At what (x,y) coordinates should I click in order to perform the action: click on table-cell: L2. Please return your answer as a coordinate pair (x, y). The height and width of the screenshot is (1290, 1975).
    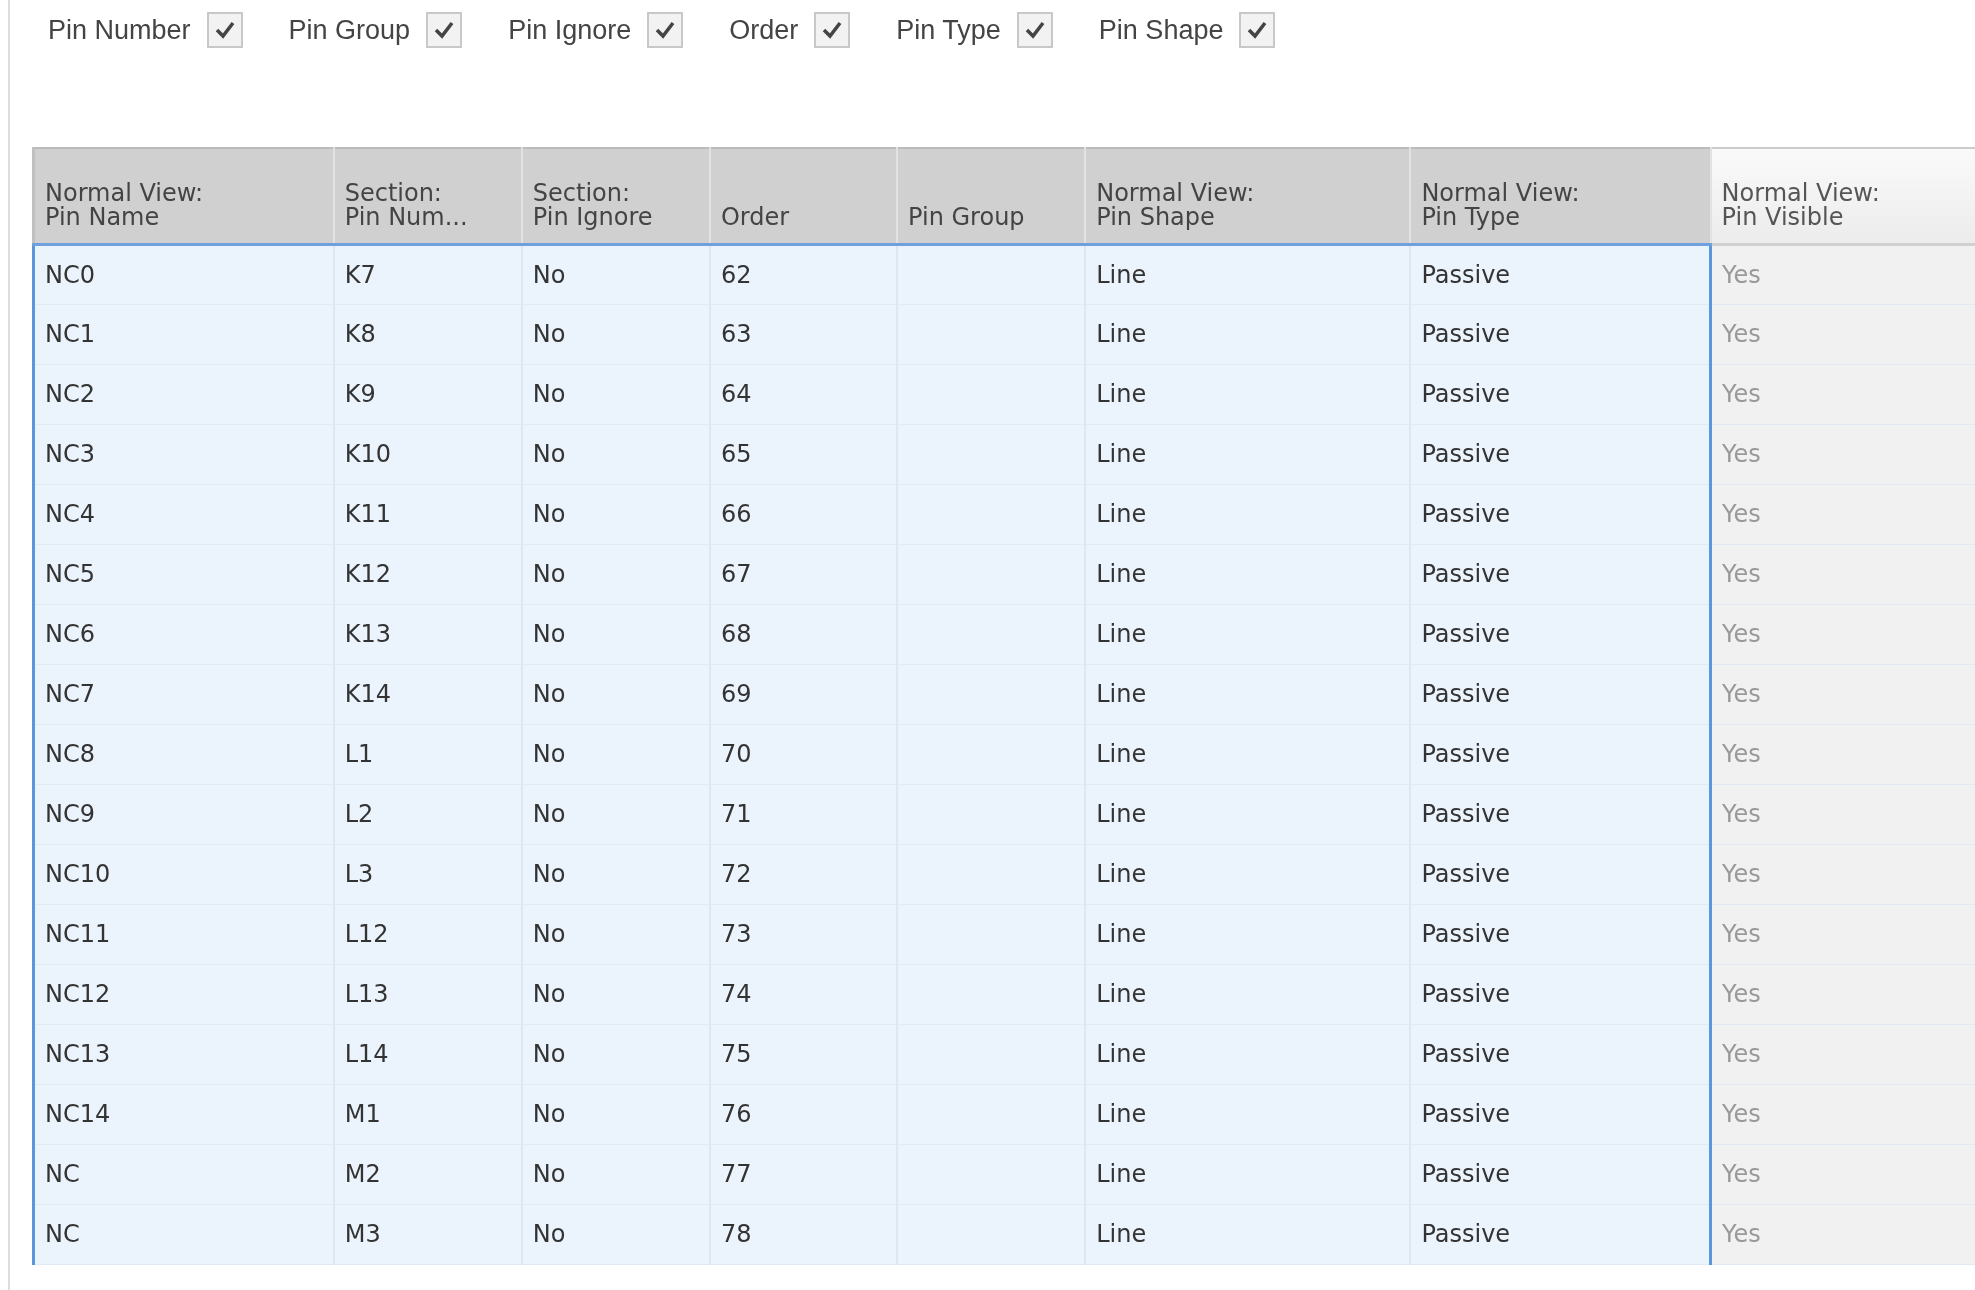
    Looking at the image, I should click on (359, 814).